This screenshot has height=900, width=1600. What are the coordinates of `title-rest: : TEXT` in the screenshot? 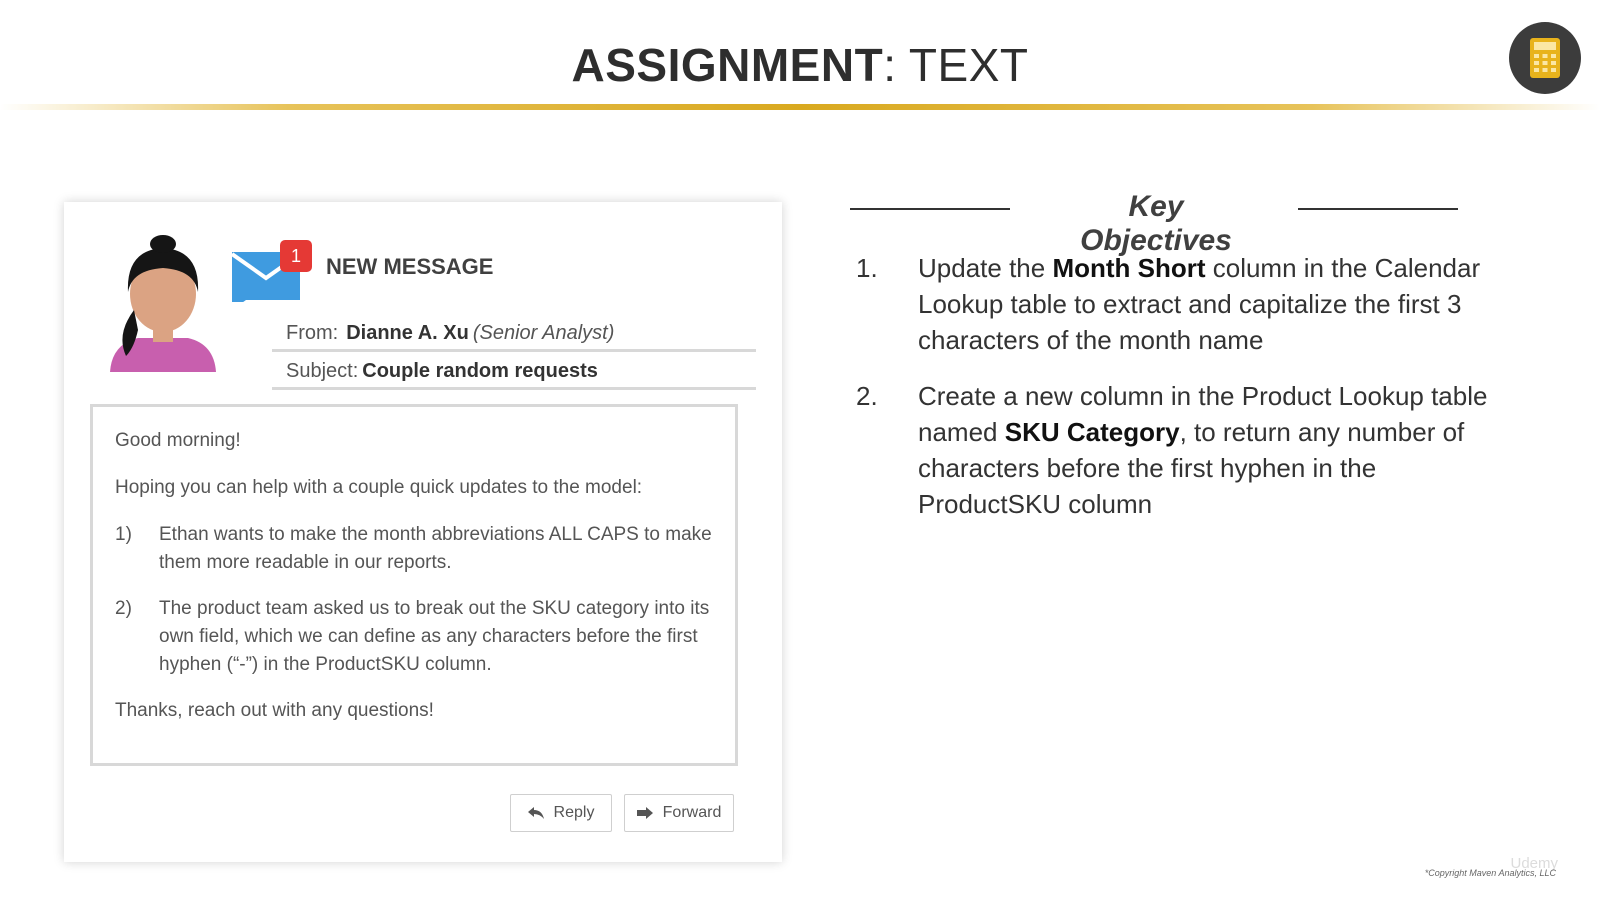 It's located at (956, 65).